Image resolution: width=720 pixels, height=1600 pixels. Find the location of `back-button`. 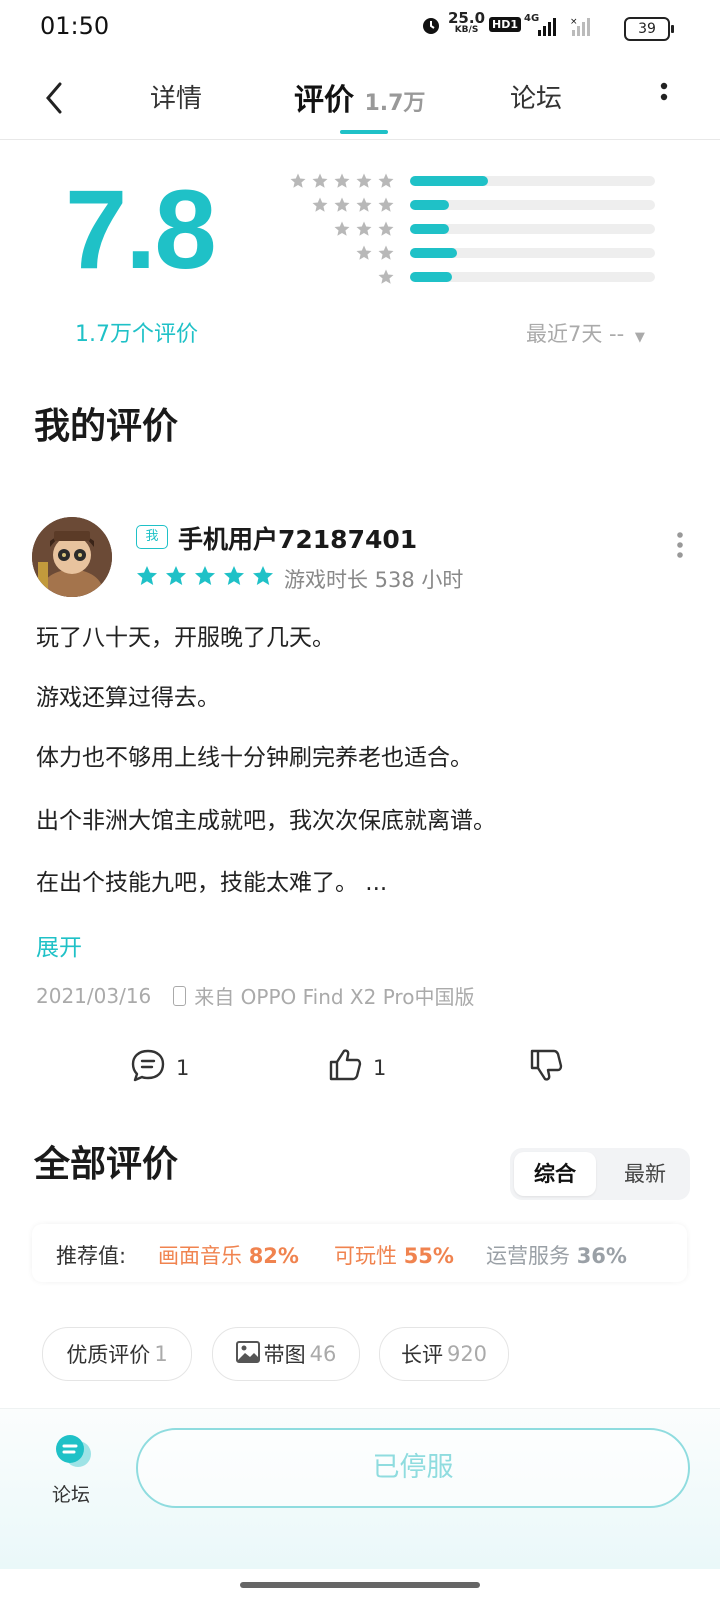

back-button is located at coordinates (55, 98).